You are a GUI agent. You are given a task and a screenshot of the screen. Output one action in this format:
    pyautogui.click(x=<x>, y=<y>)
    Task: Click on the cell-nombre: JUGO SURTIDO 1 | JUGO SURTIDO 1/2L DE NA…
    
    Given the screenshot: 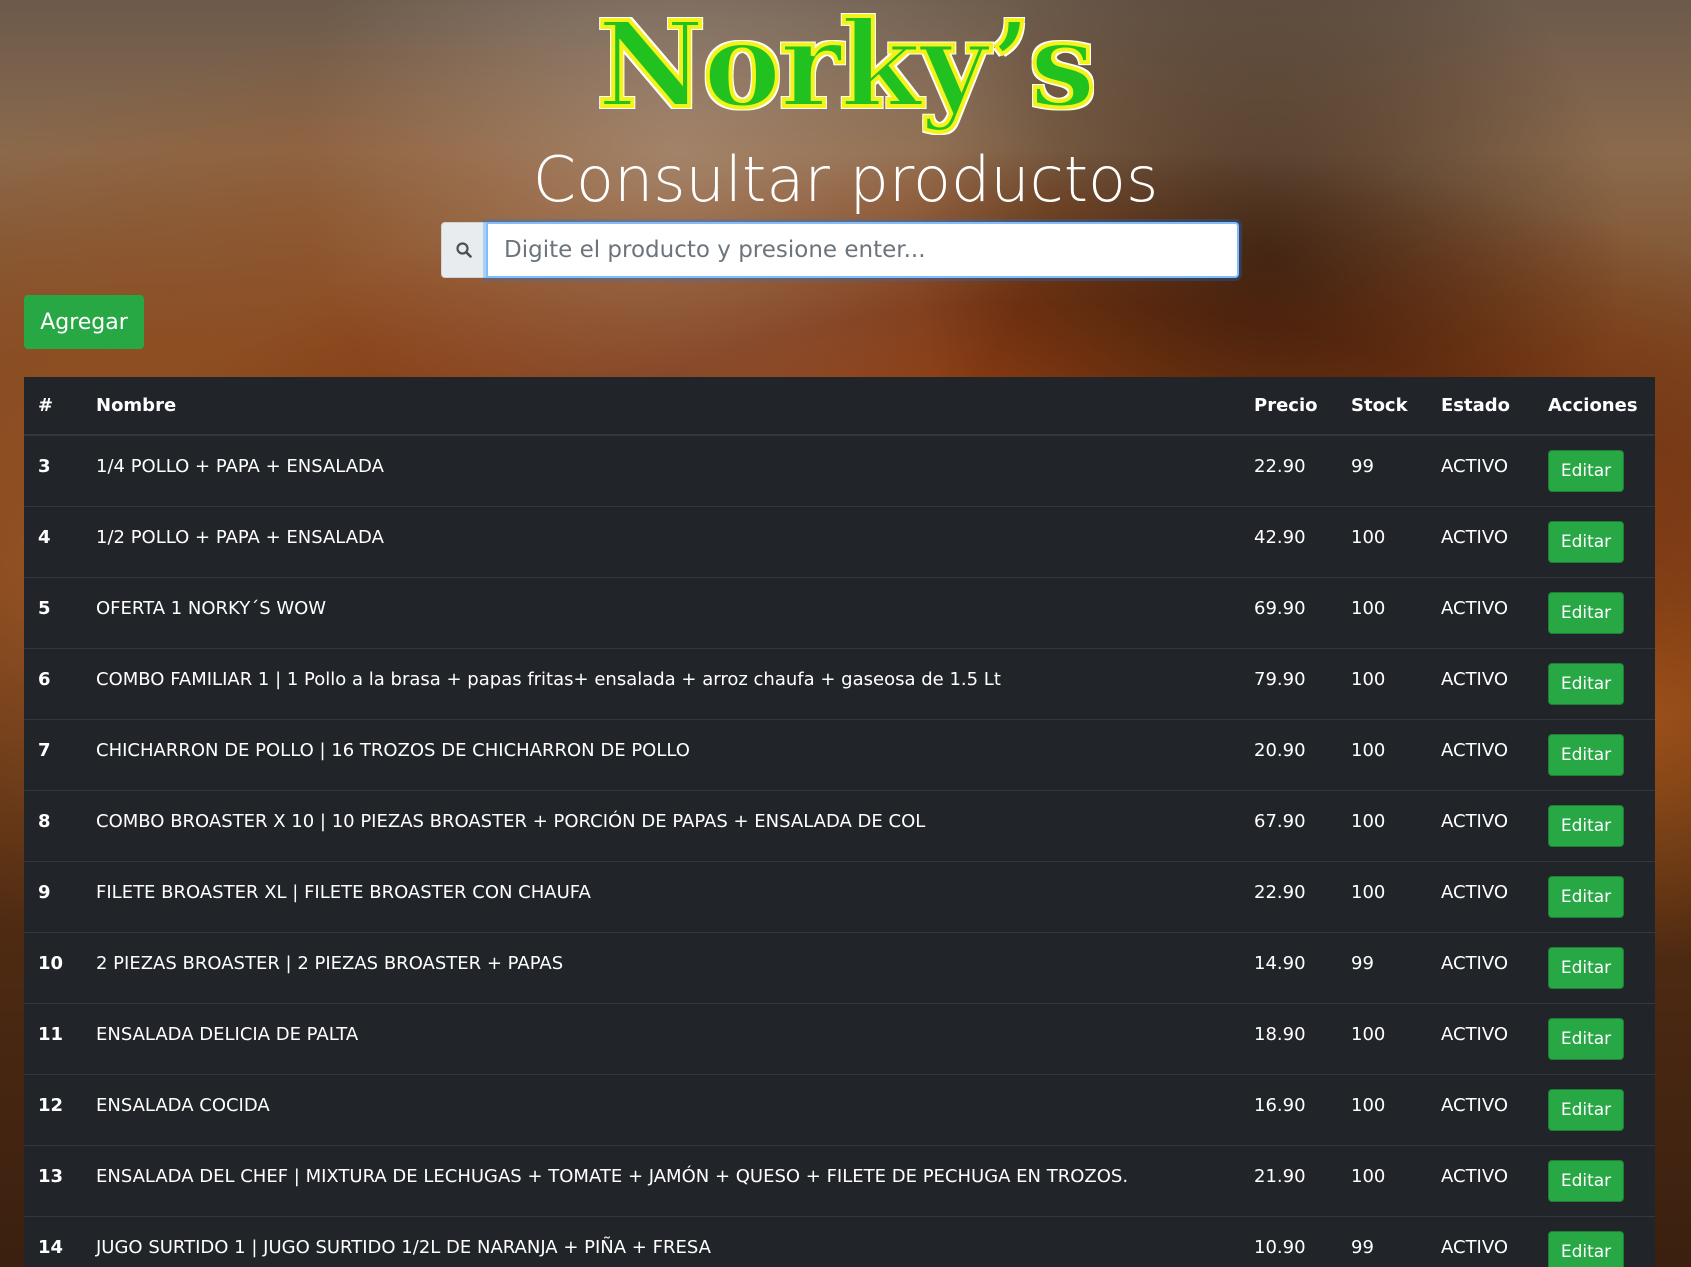 What is the action you would take?
    pyautogui.click(x=661, y=1241)
    